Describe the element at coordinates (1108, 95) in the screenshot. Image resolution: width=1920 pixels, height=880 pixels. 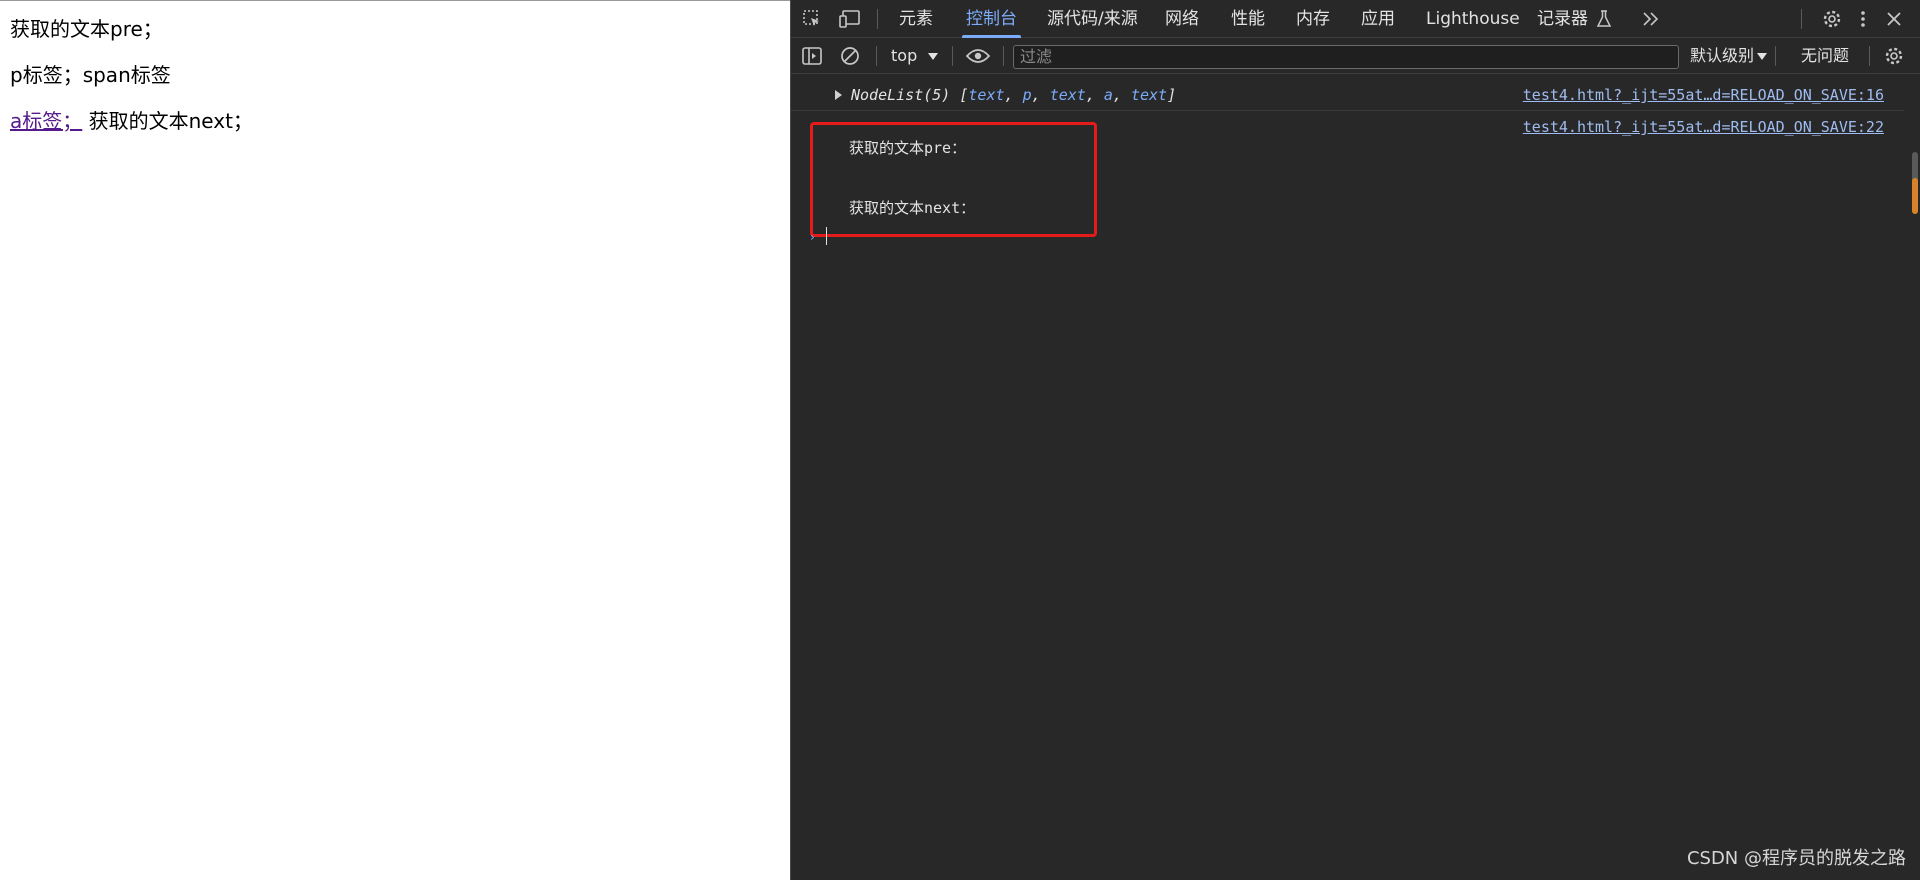
I see `nodelist-item: a` at that location.